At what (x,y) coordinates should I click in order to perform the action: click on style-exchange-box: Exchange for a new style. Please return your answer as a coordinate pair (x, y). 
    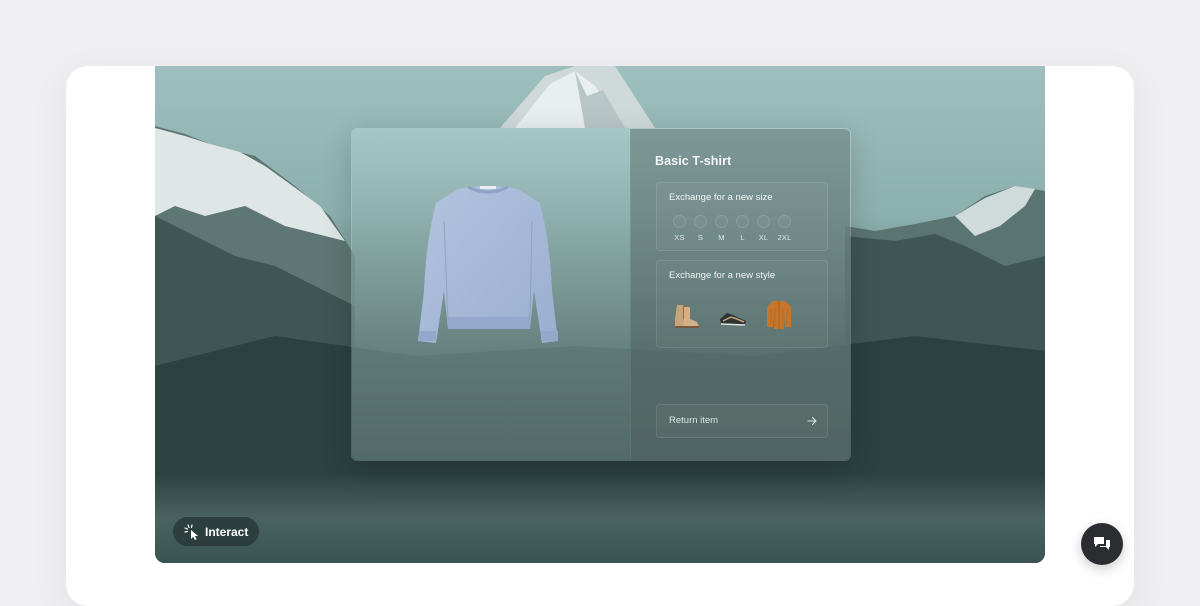
    Looking at the image, I should click on (742, 304).